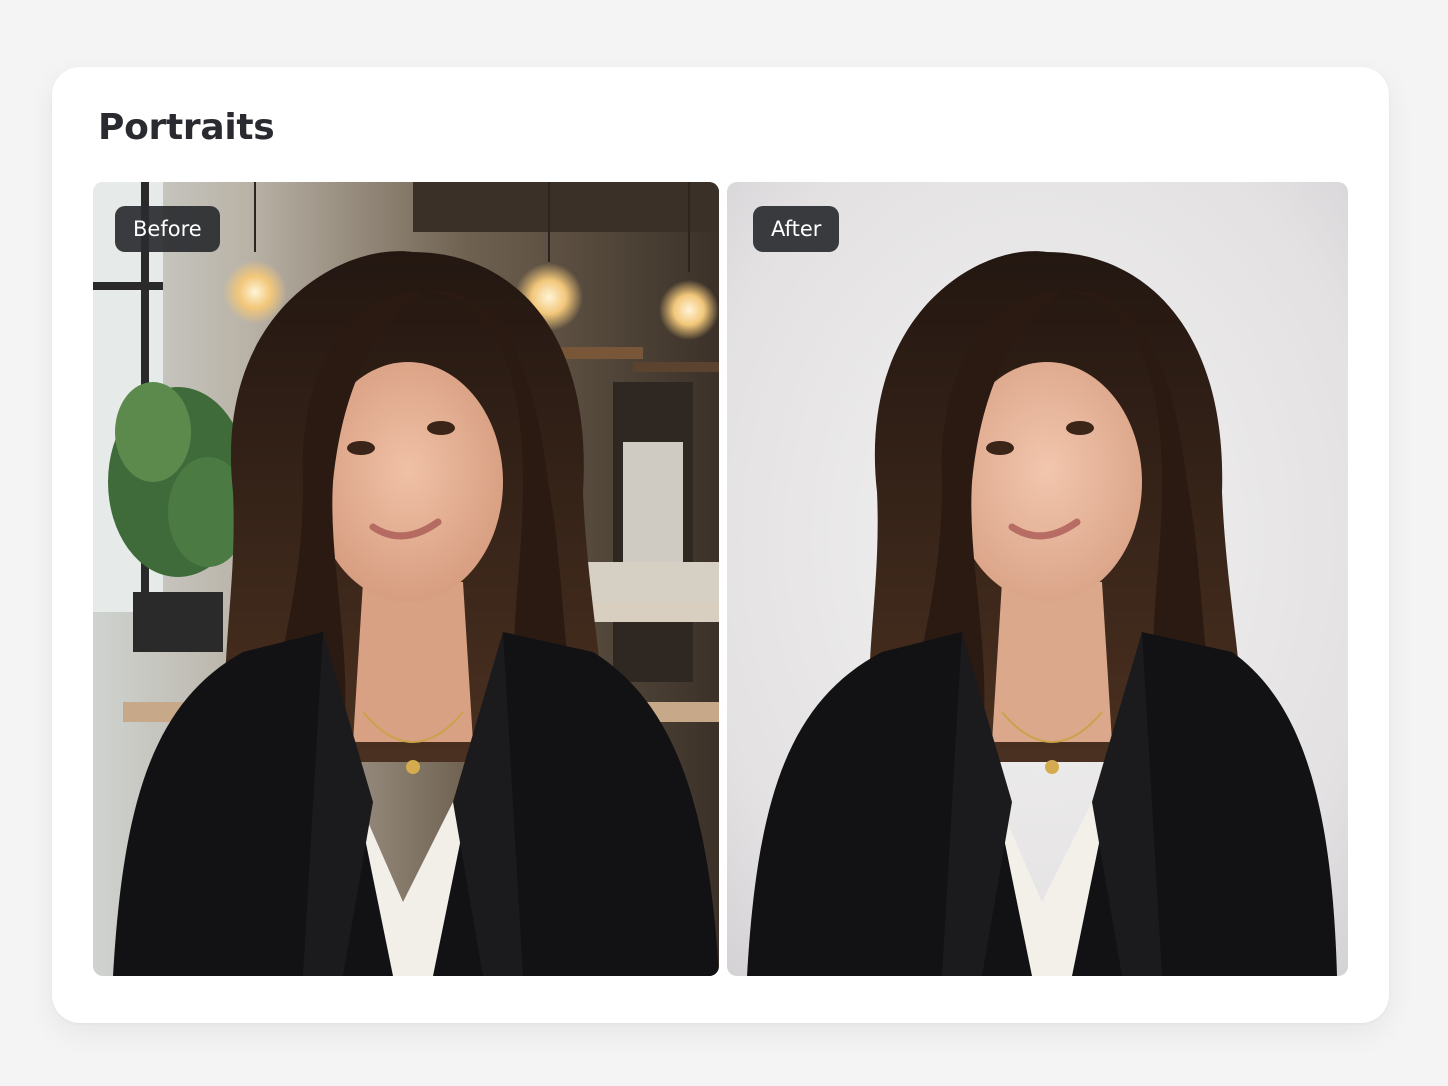 Image resolution: width=1448 pixels, height=1086 pixels. Describe the element at coordinates (796, 229) in the screenshot. I see `after-badge: After` at that location.